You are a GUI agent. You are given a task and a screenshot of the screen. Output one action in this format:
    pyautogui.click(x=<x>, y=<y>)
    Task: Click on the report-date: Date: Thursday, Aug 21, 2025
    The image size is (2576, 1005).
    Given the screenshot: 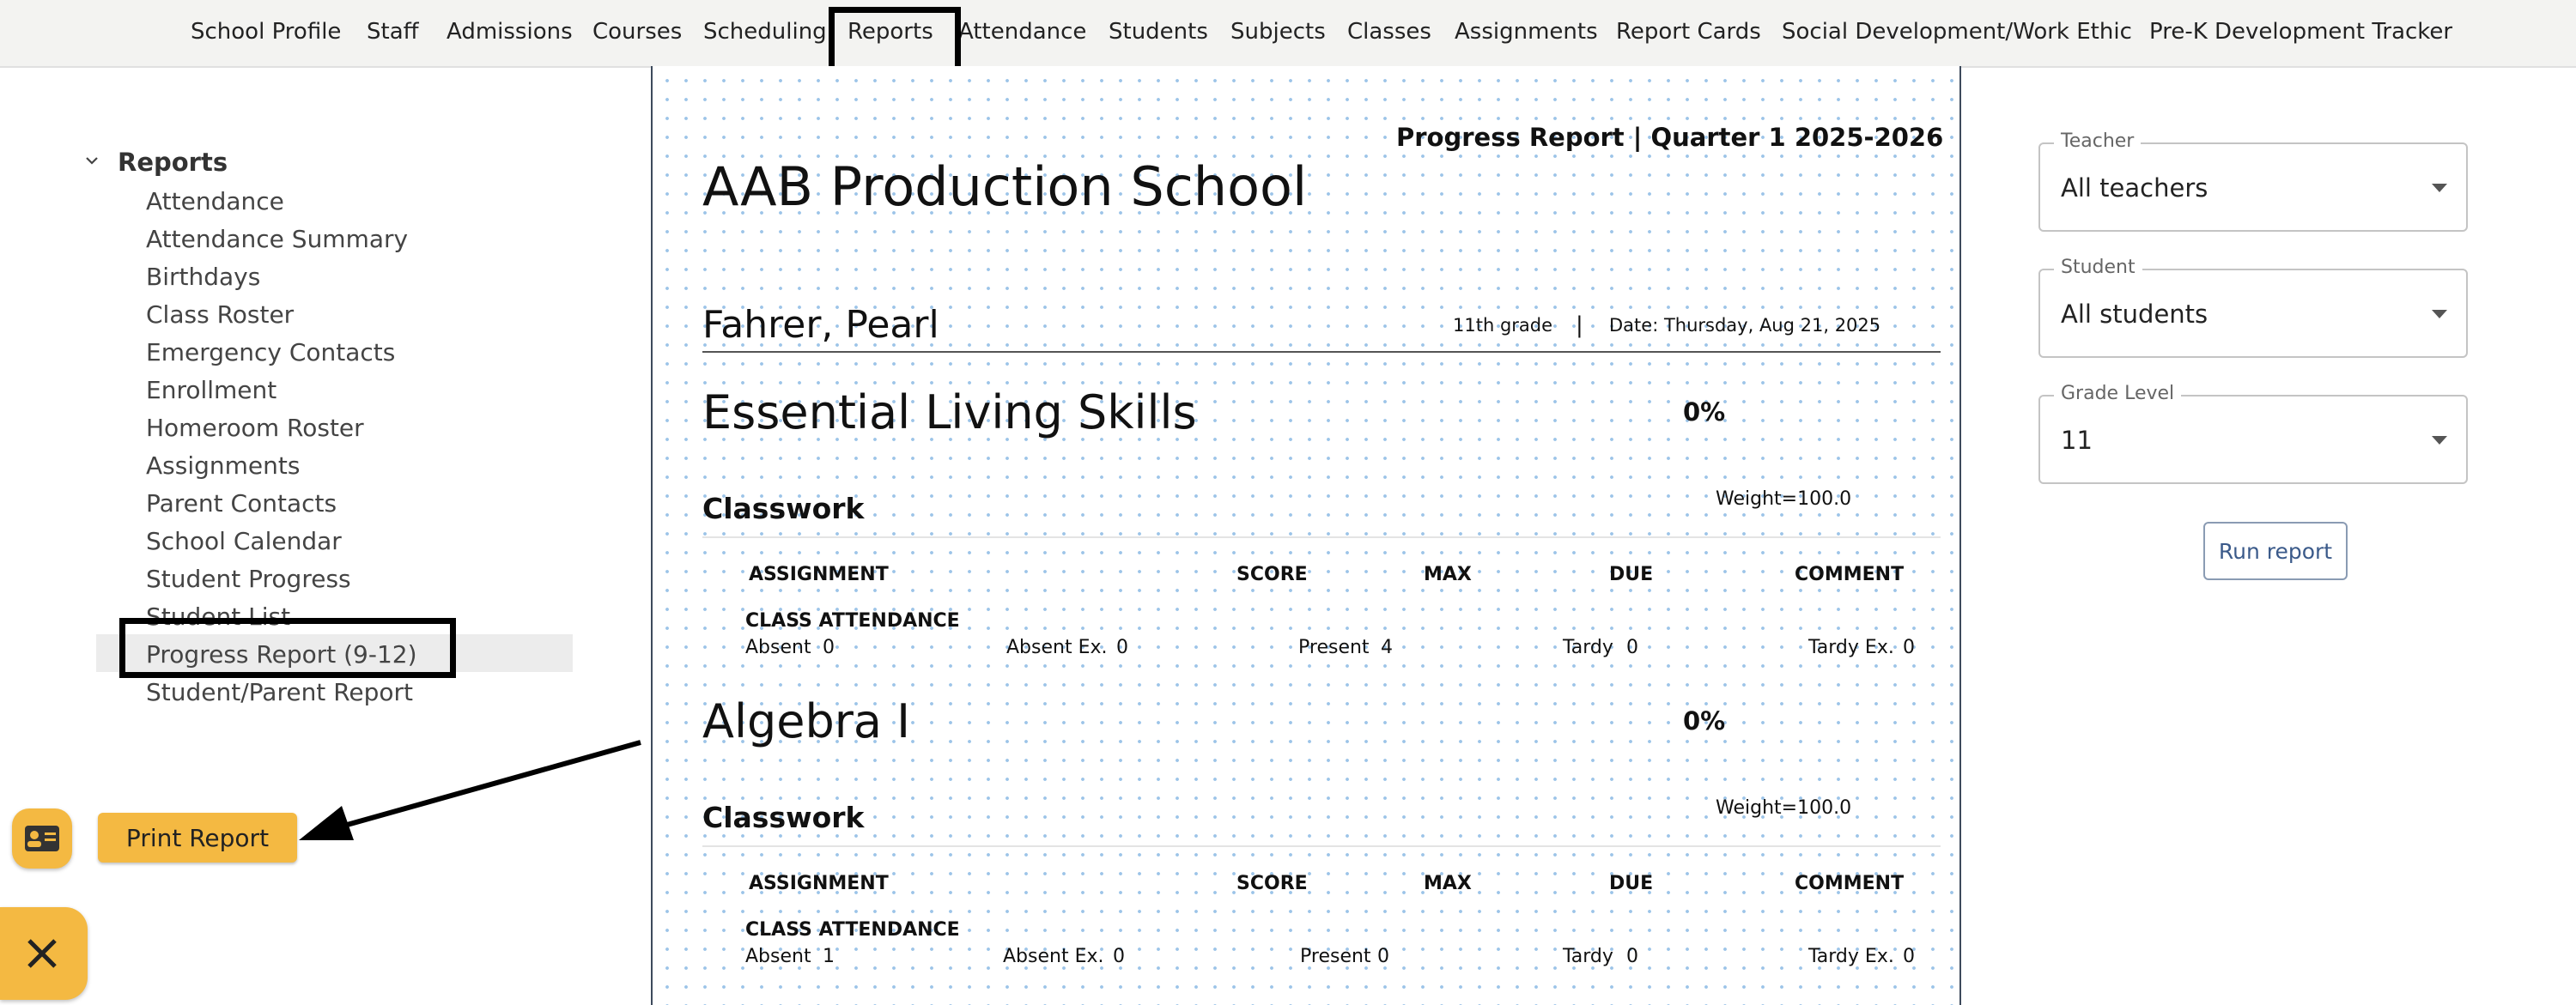 What is the action you would take?
    pyautogui.click(x=1745, y=325)
    